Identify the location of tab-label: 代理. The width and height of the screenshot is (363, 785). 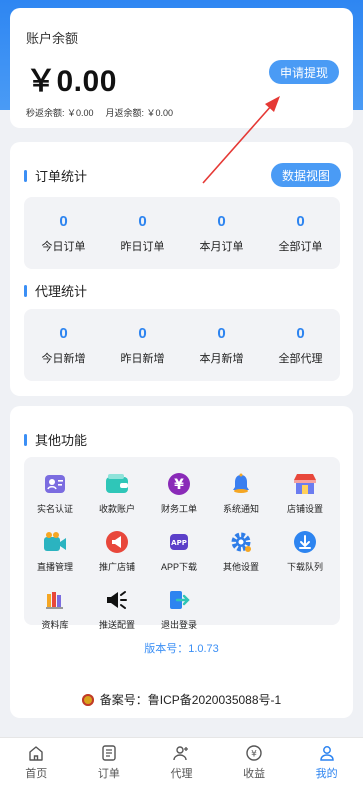
(181, 774).